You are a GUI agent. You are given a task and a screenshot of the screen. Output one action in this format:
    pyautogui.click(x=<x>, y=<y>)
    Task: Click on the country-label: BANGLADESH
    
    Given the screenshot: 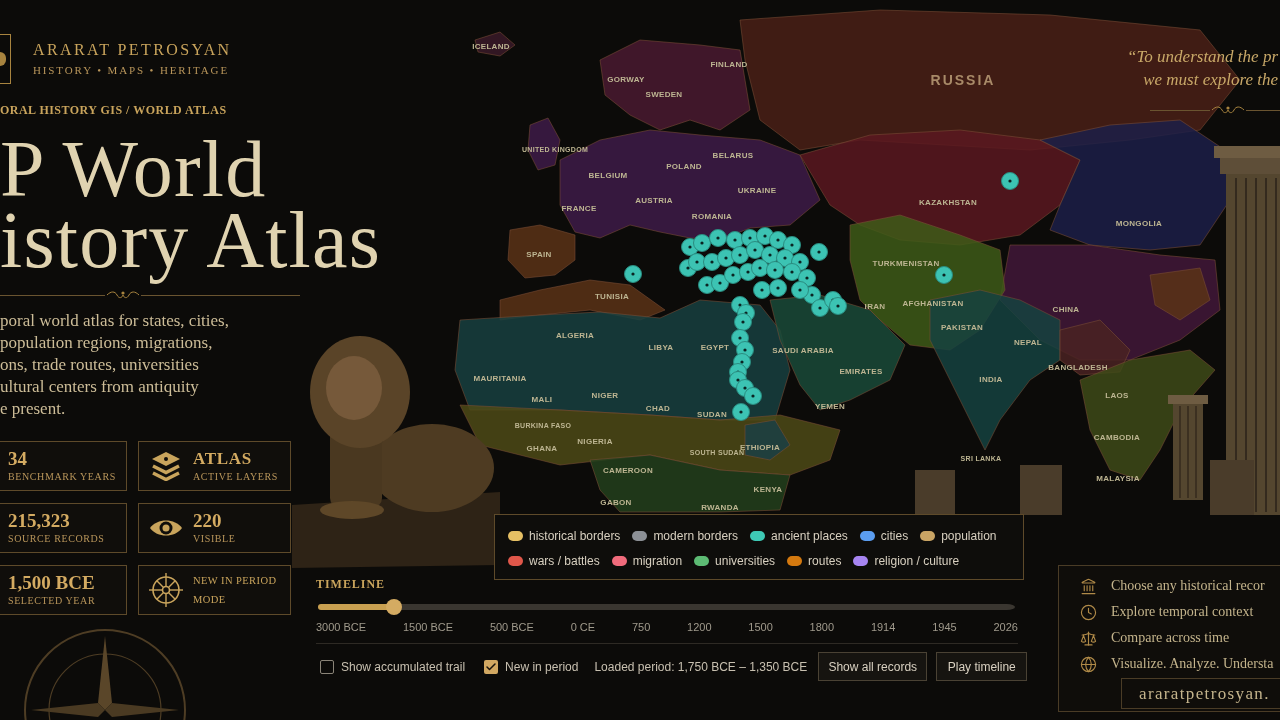 What is the action you would take?
    pyautogui.click(x=1078, y=367)
    